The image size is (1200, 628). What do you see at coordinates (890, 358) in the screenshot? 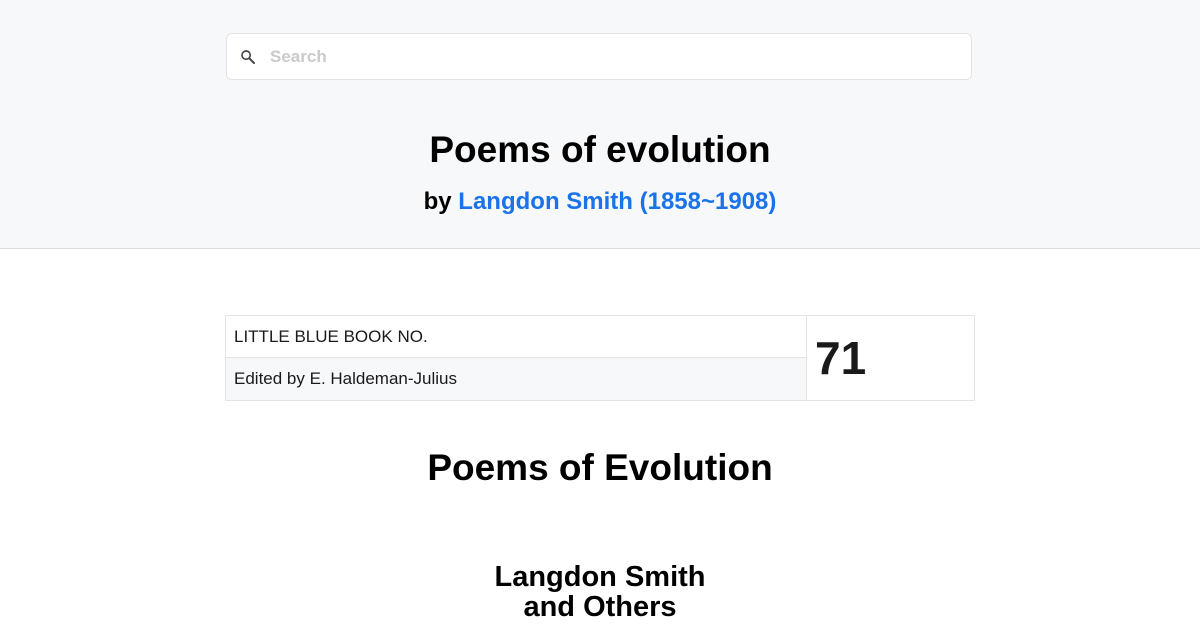
I see `book-number: 71` at bounding box center [890, 358].